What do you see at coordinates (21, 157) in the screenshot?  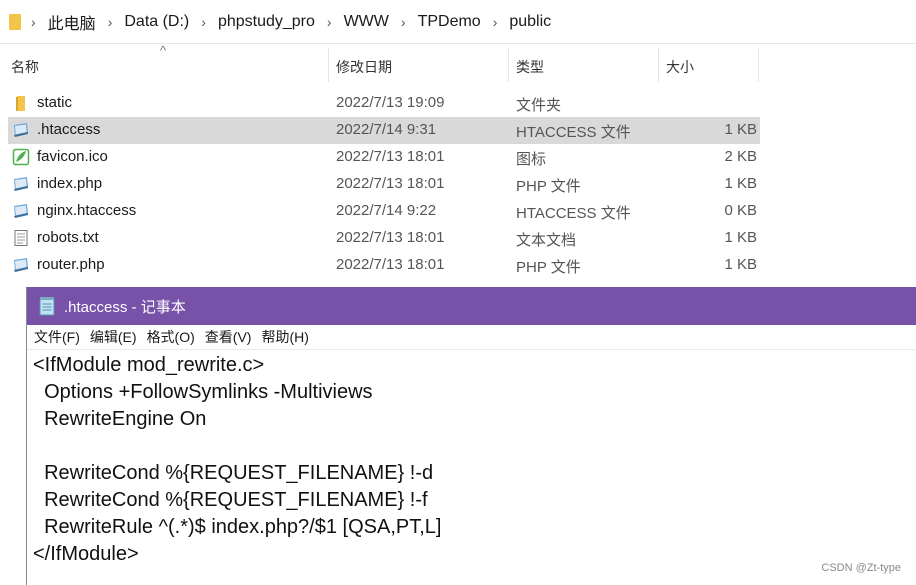 I see `image-file-icon` at bounding box center [21, 157].